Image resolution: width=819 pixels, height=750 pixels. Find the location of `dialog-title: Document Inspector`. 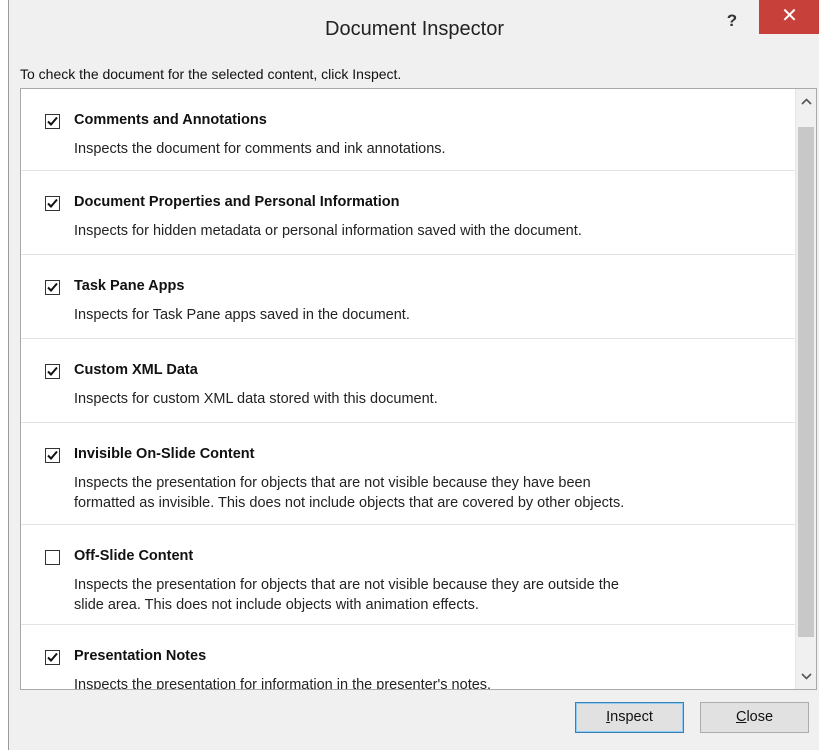

dialog-title: Document Inspector is located at coordinates (414, 29).